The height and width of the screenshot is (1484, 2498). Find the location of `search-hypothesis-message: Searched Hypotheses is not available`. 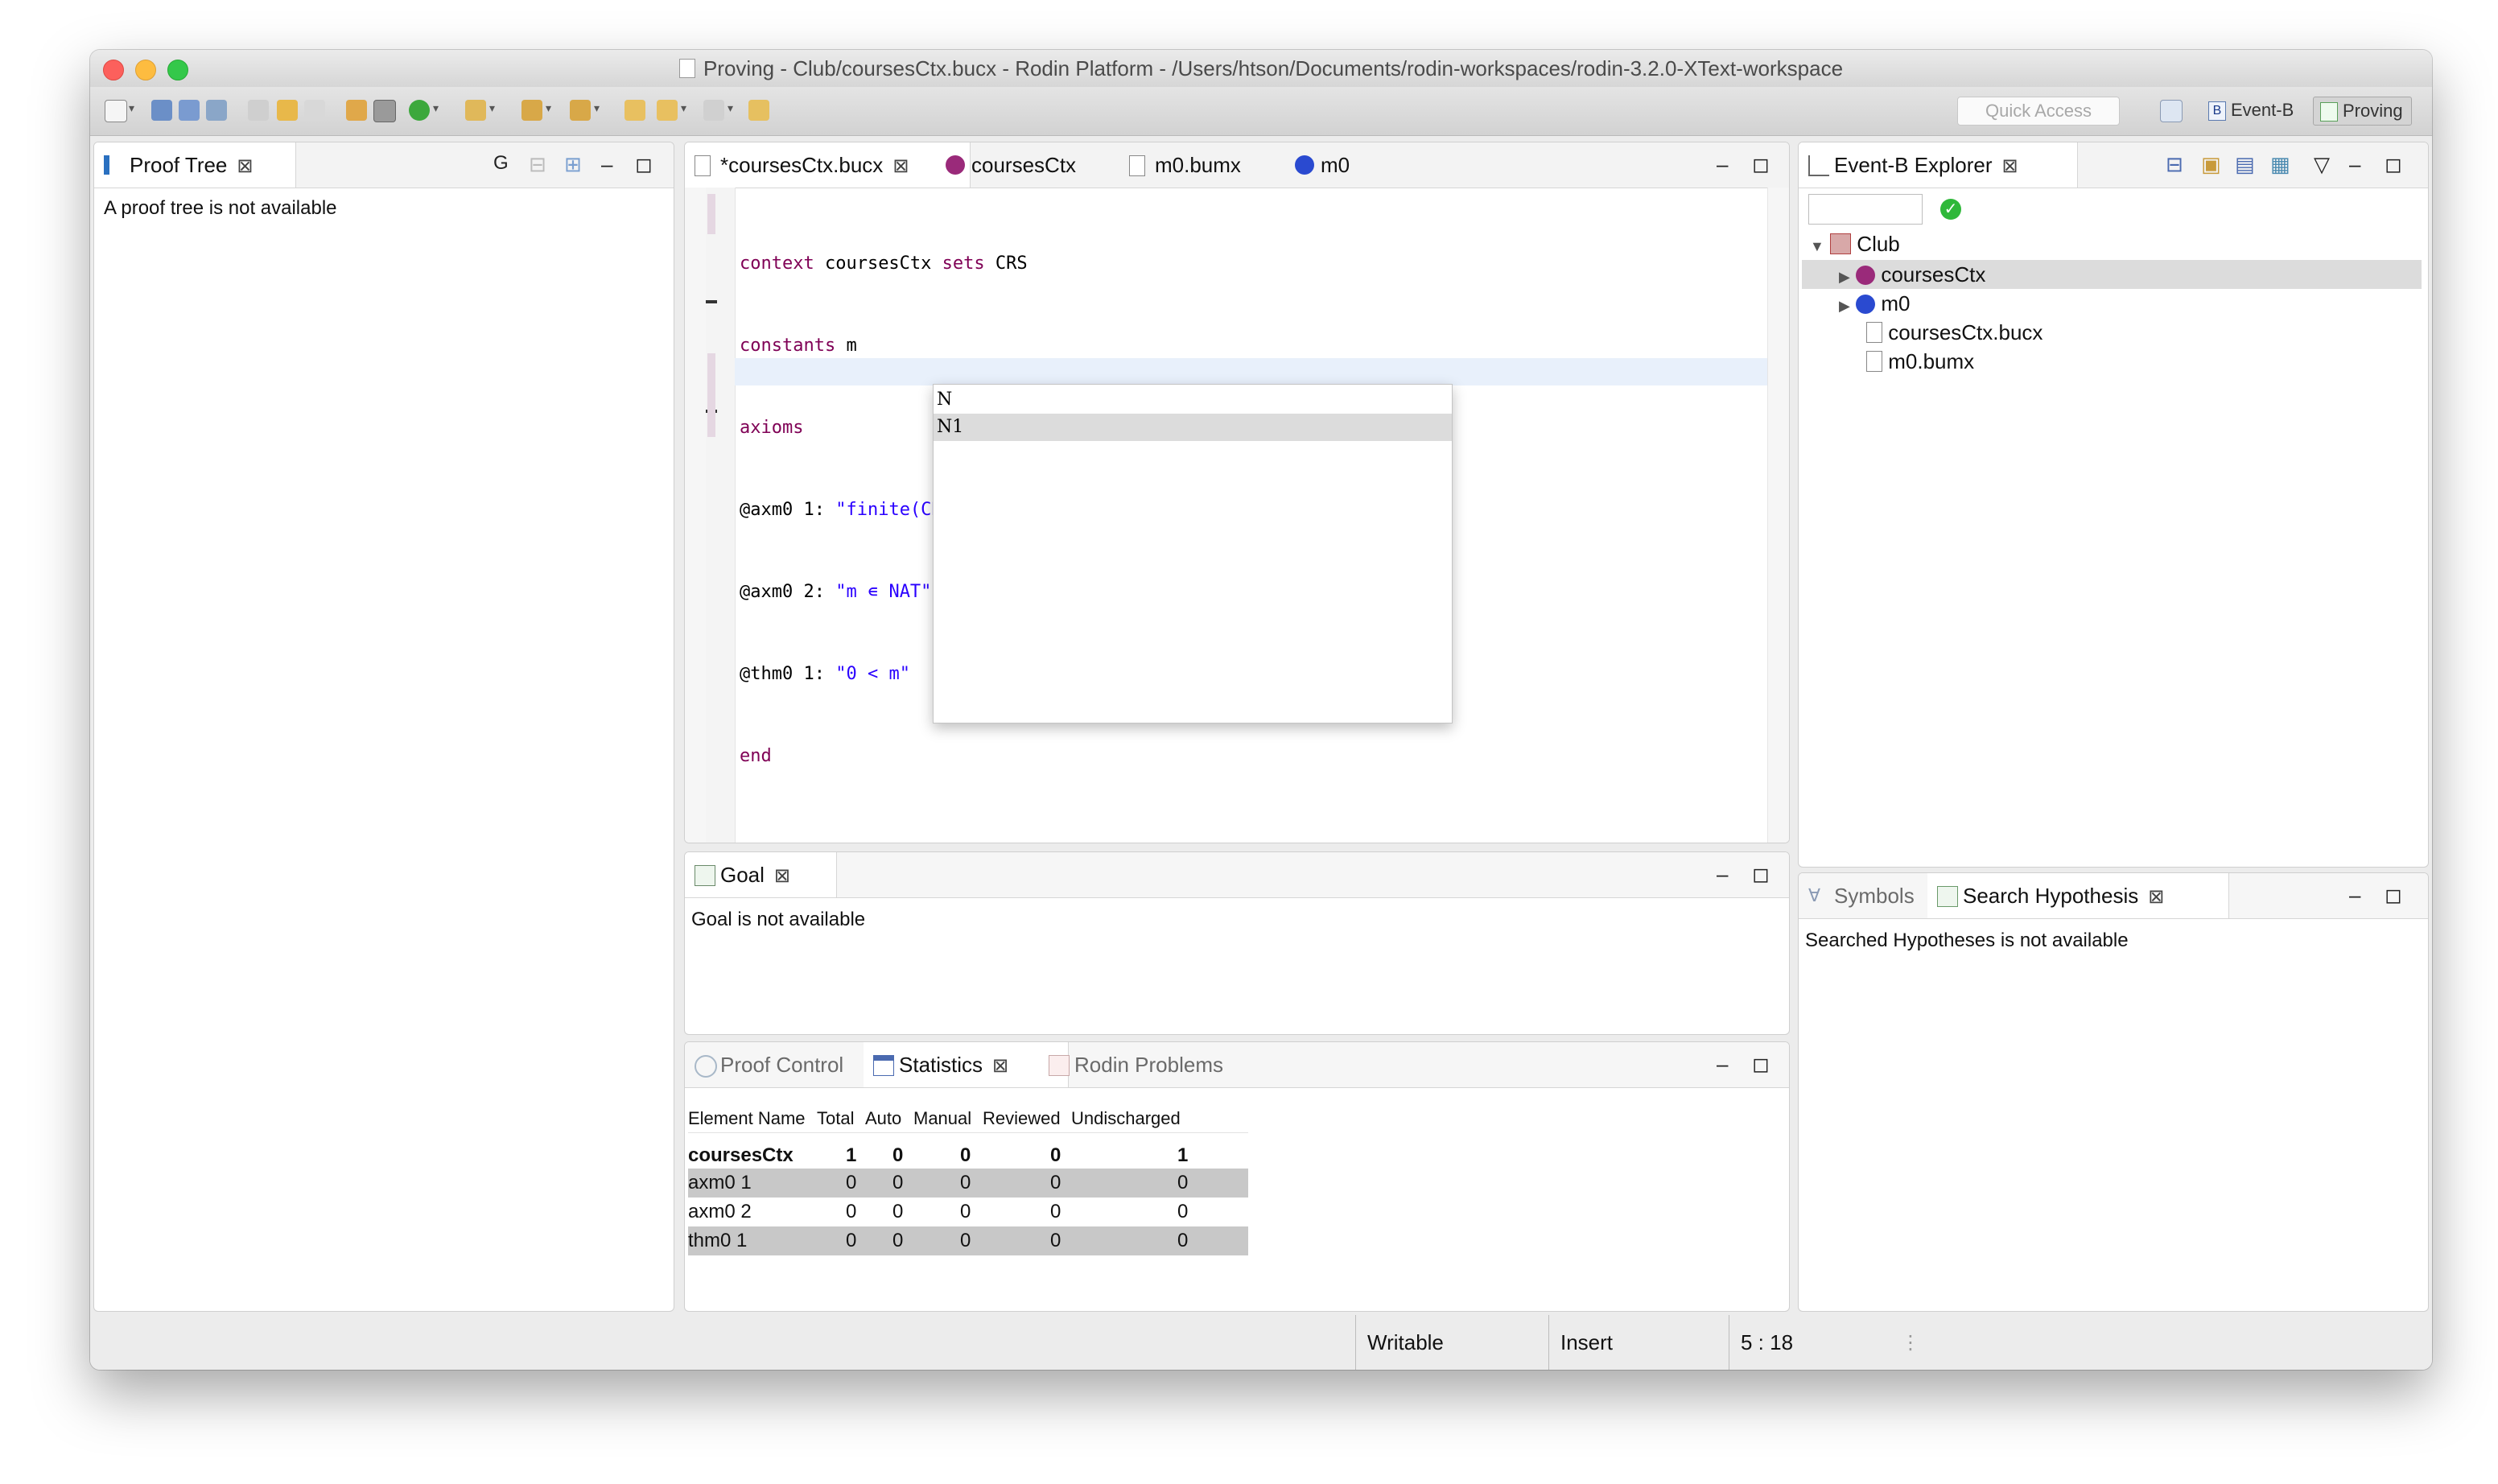

search-hypothesis-message: Searched Hypotheses is not available is located at coordinates (1967, 940).